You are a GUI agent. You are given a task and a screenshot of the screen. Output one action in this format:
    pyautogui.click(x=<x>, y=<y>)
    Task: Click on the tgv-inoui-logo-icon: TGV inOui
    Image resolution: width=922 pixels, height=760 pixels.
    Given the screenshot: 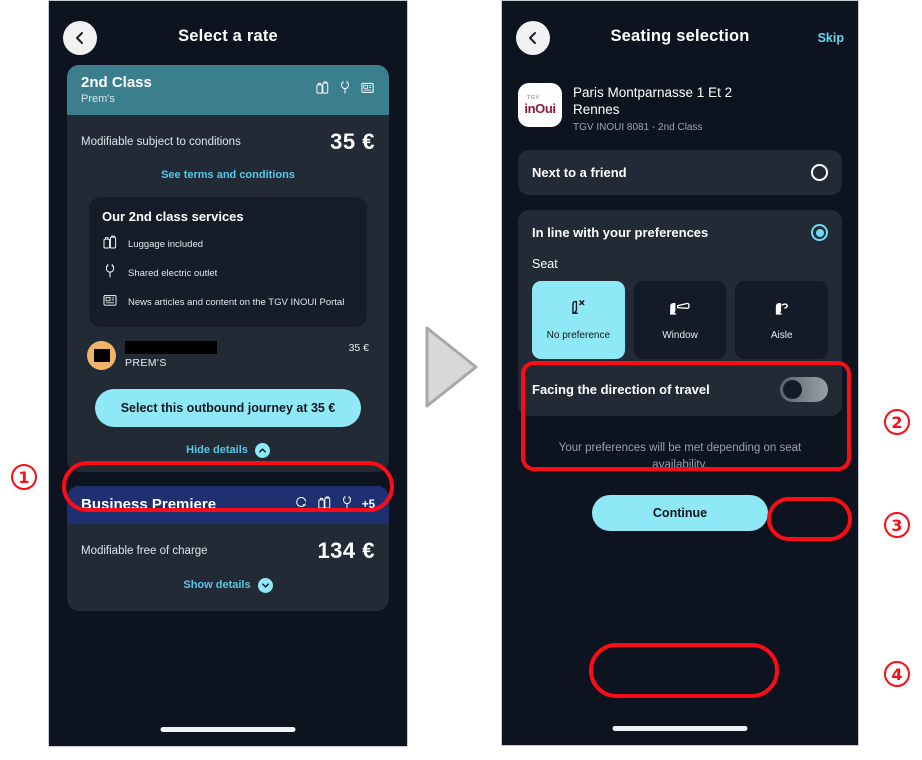 What is the action you would take?
    pyautogui.click(x=540, y=105)
    